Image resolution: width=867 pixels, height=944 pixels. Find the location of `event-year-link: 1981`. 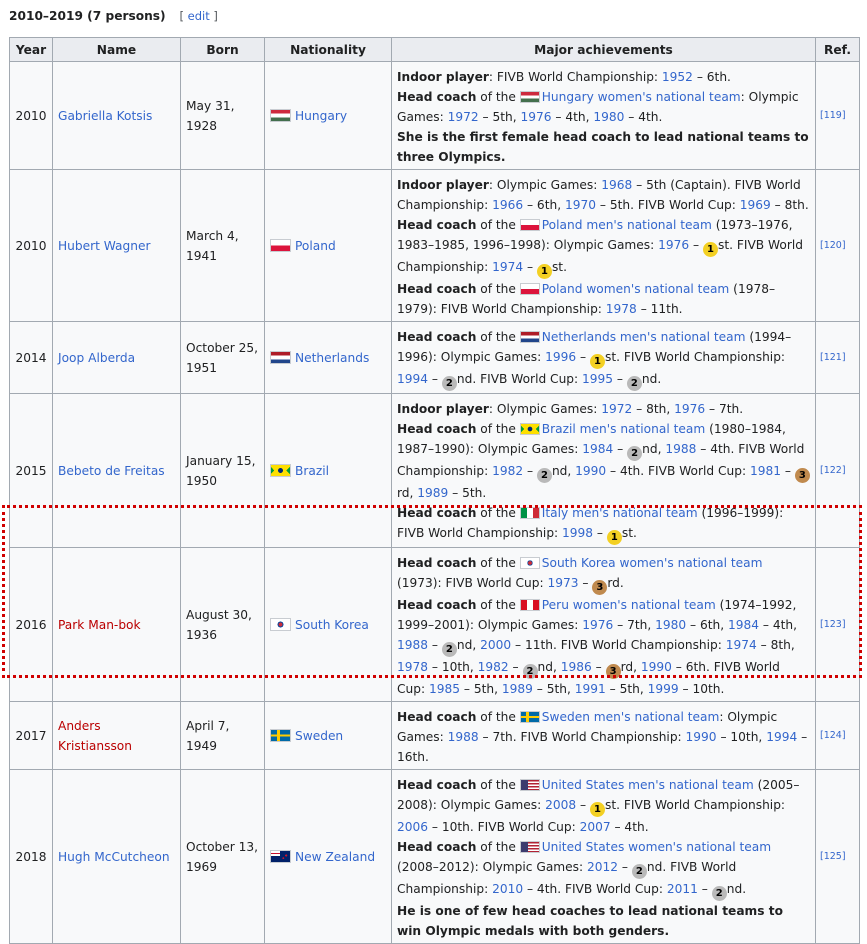

event-year-link: 1981 is located at coordinates (765, 471).